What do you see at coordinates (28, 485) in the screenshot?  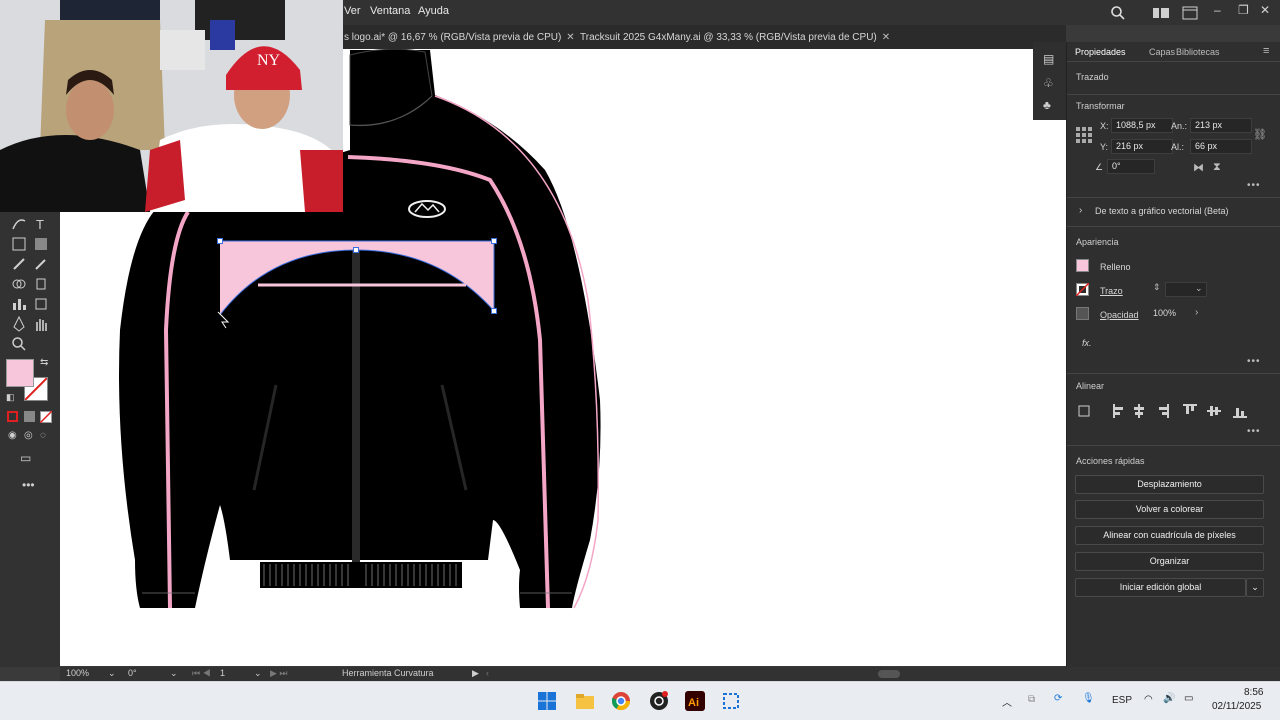 I see `edit-toolbar-icon: •••` at bounding box center [28, 485].